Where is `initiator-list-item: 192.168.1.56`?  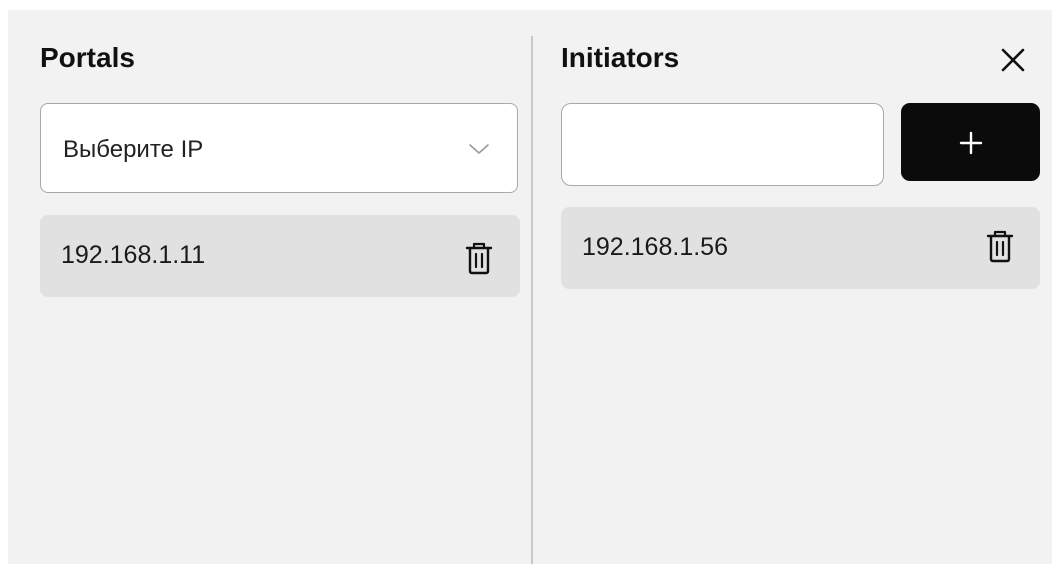
initiator-list-item: 192.168.1.56 is located at coordinates (800, 248).